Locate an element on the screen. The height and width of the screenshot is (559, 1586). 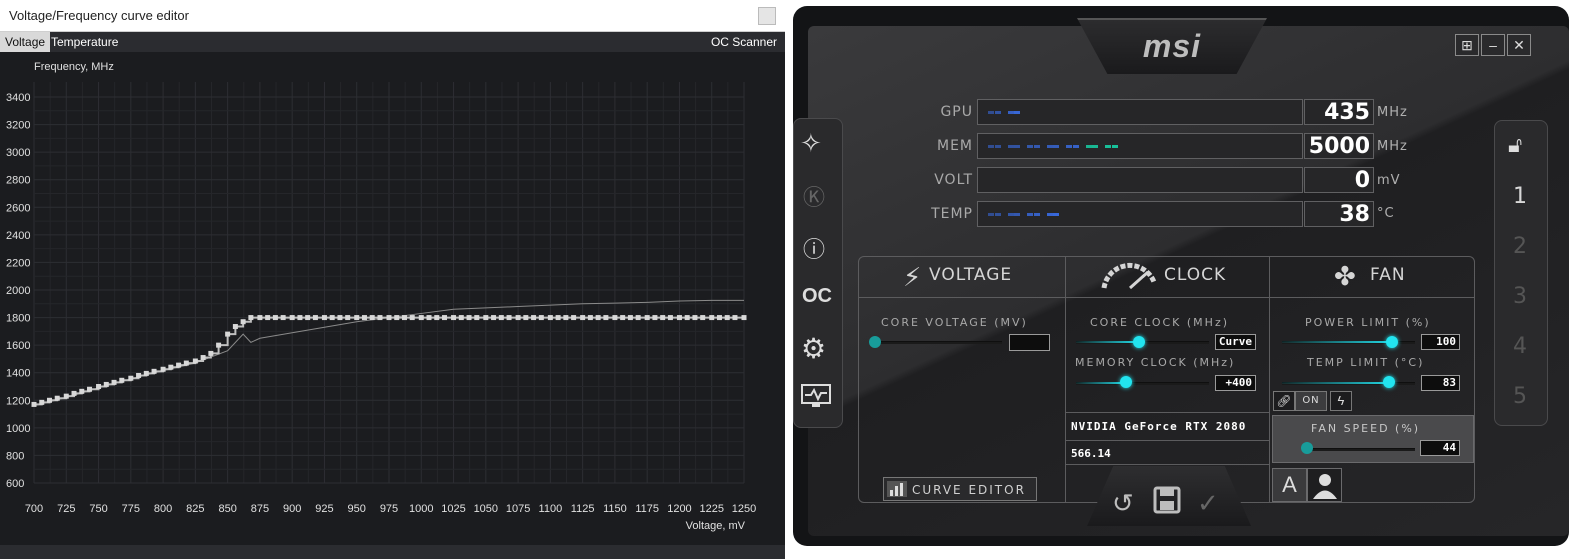
core-voltage-track is located at coordinates (937, 342).